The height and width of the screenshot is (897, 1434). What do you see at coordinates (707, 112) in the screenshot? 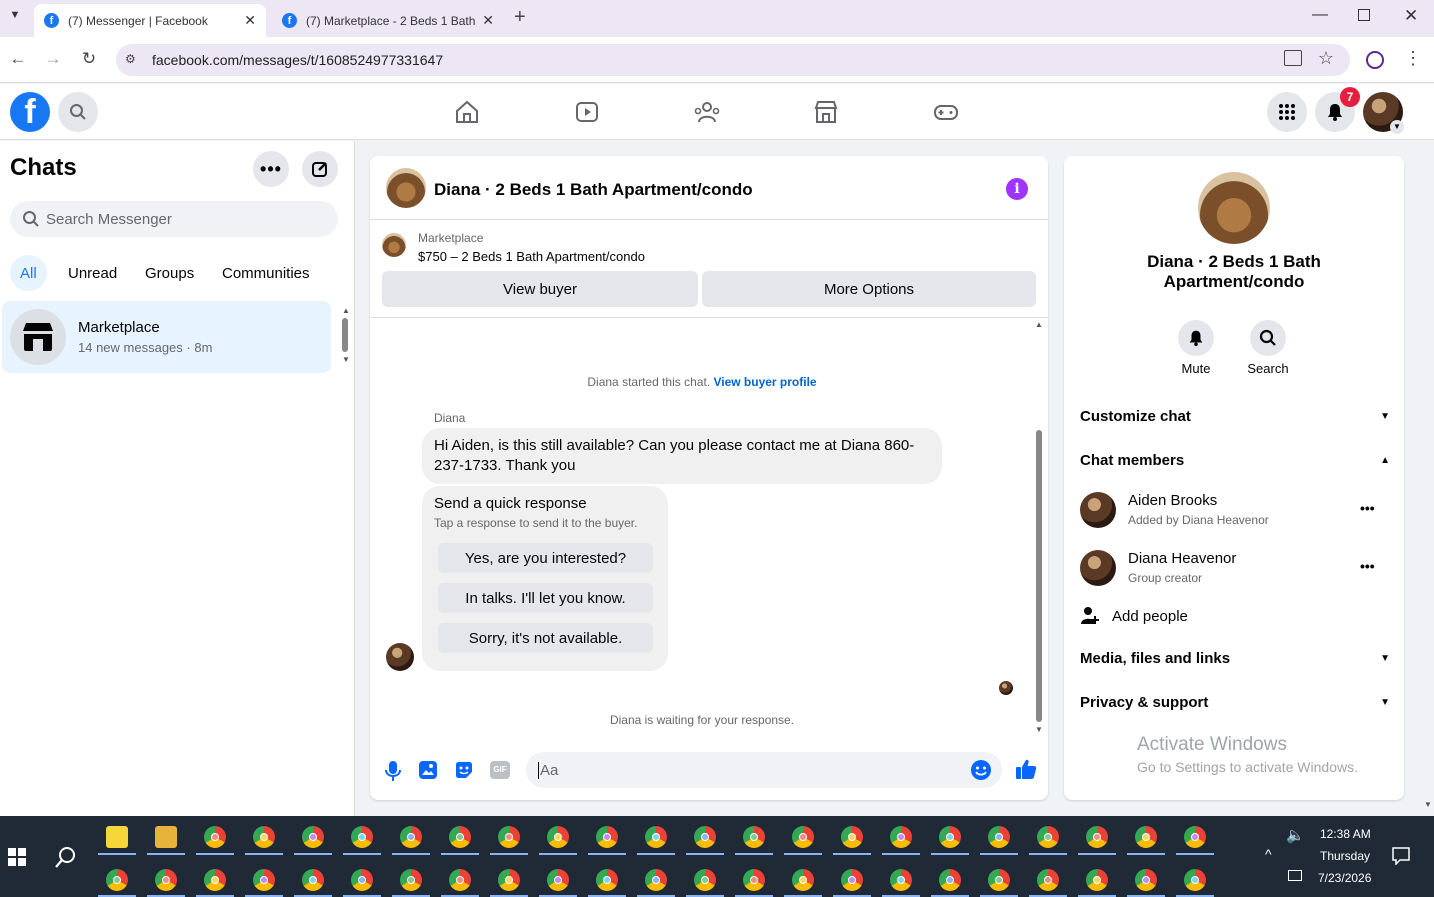
I see `groups-icon` at bounding box center [707, 112].